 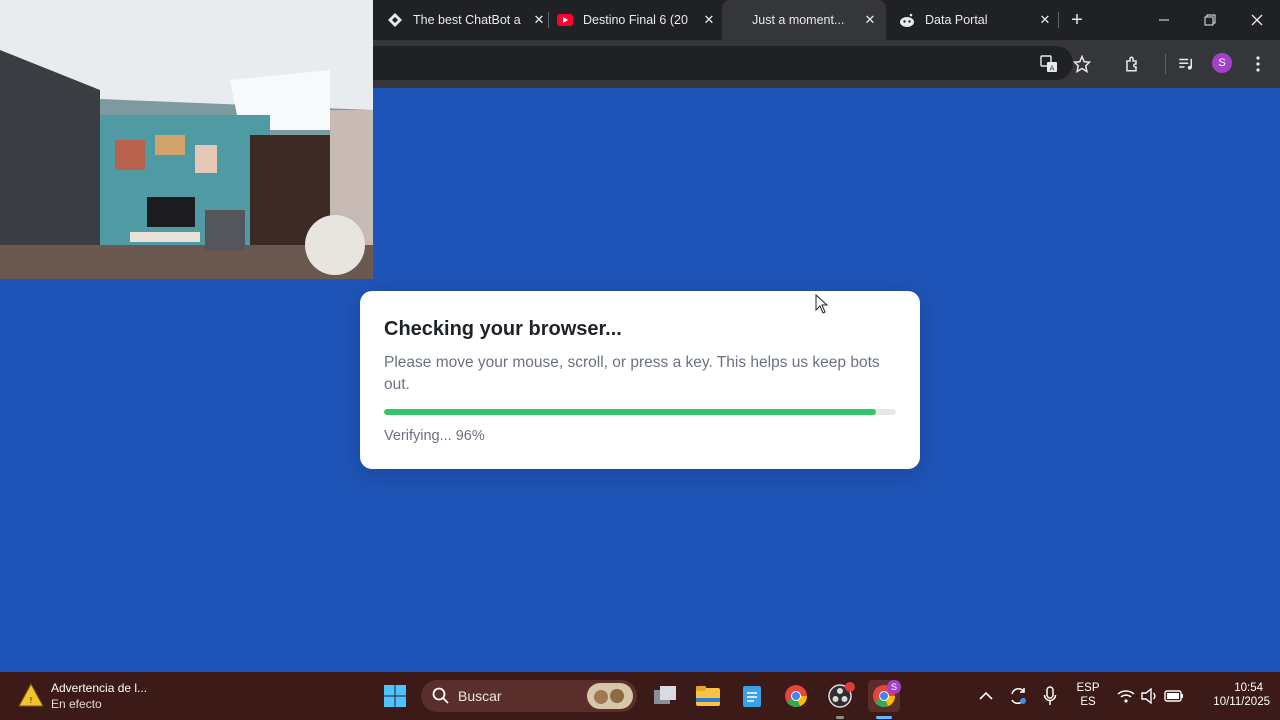 I want to click on mouse-cursor-icon, so click(x=822, y=304).